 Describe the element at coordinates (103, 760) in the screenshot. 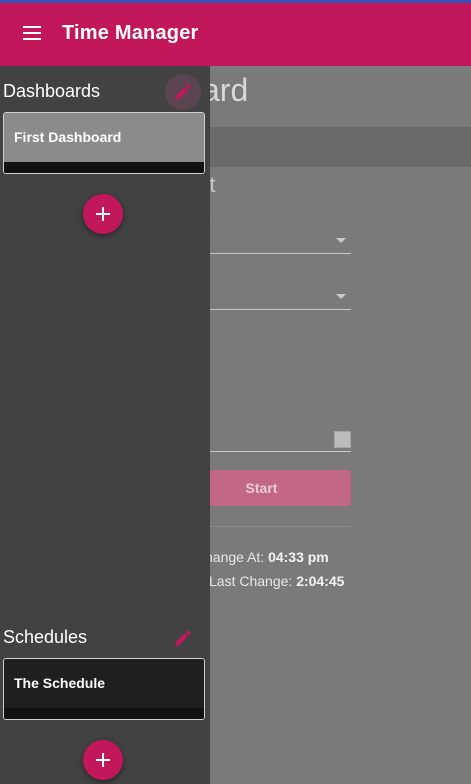

I see `add-schedule-plus-icon` at that location.